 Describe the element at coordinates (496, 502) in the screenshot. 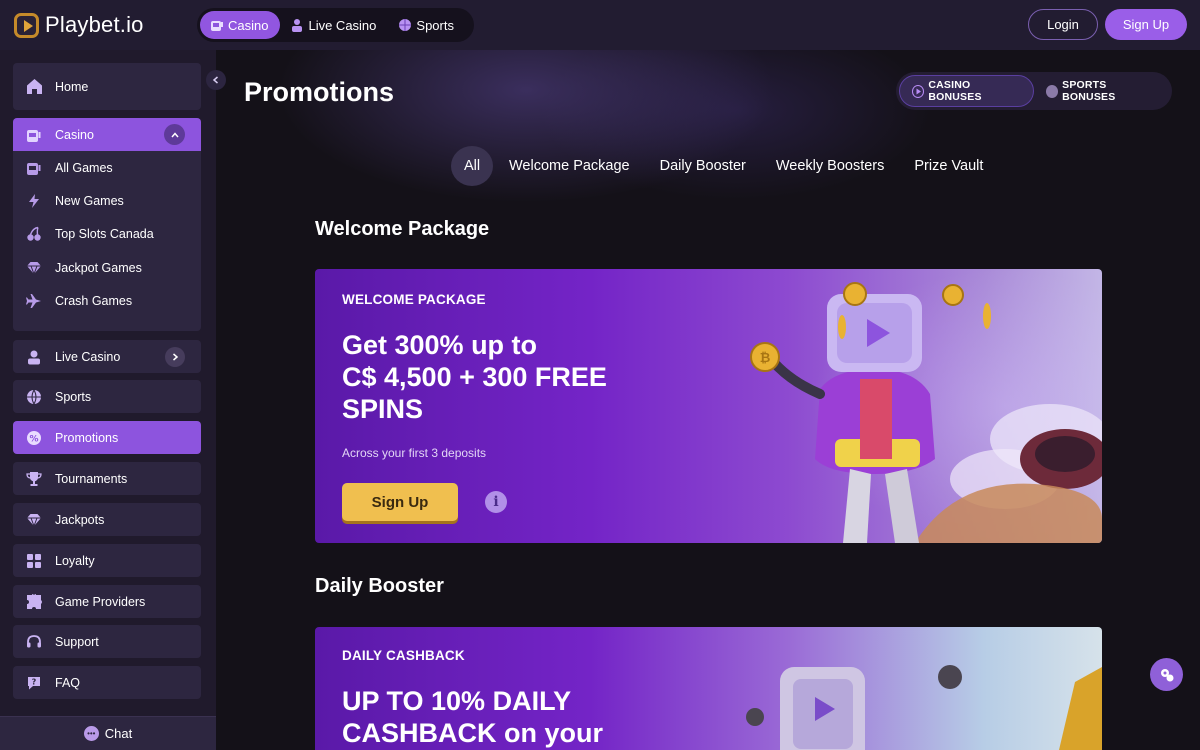

I see `info-icon: i` at that location.